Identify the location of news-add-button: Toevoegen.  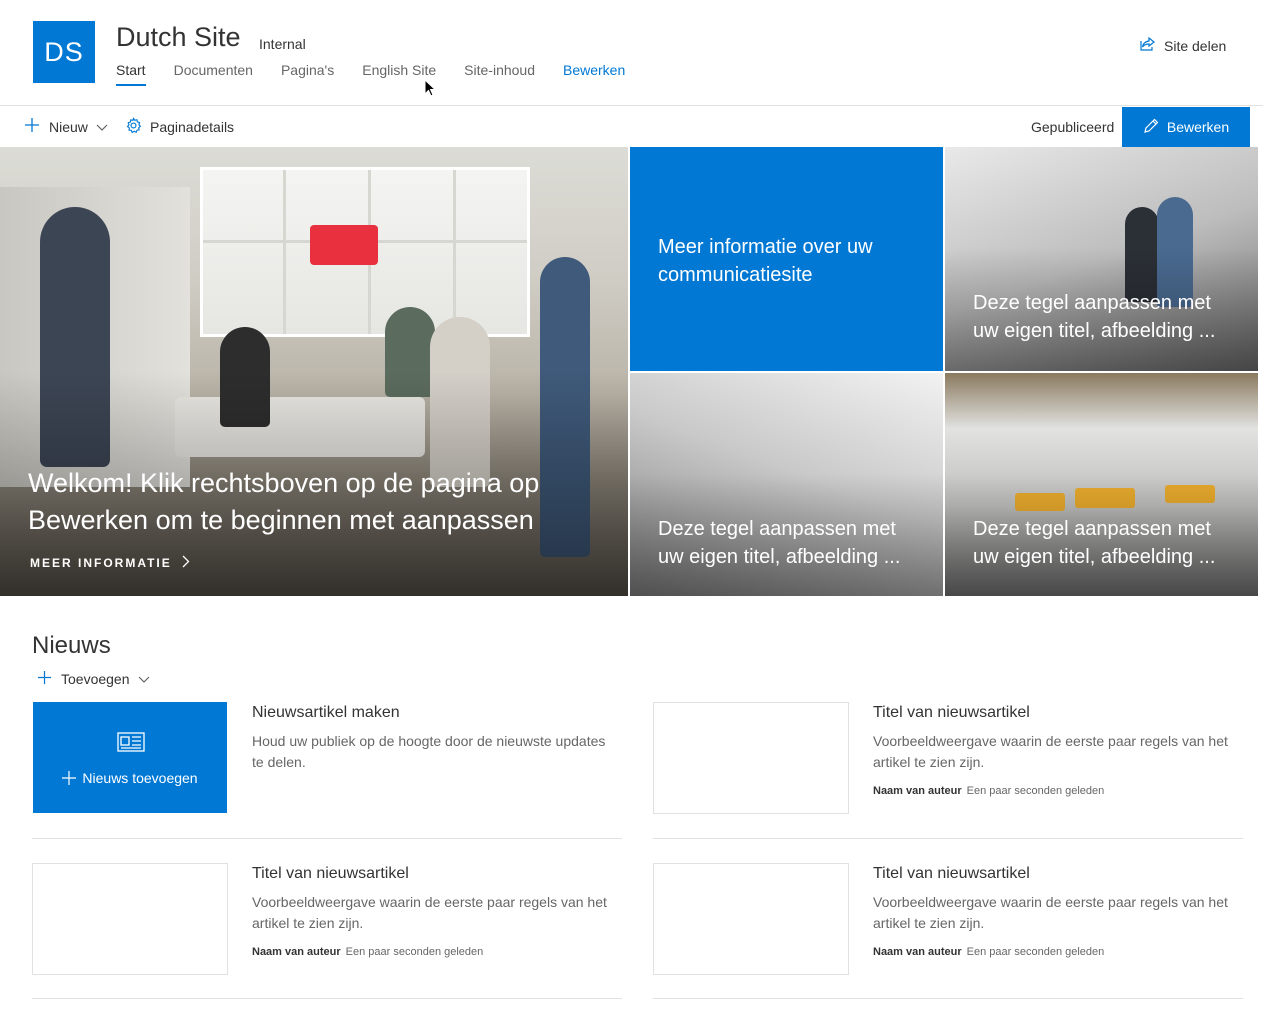
(93, 679).